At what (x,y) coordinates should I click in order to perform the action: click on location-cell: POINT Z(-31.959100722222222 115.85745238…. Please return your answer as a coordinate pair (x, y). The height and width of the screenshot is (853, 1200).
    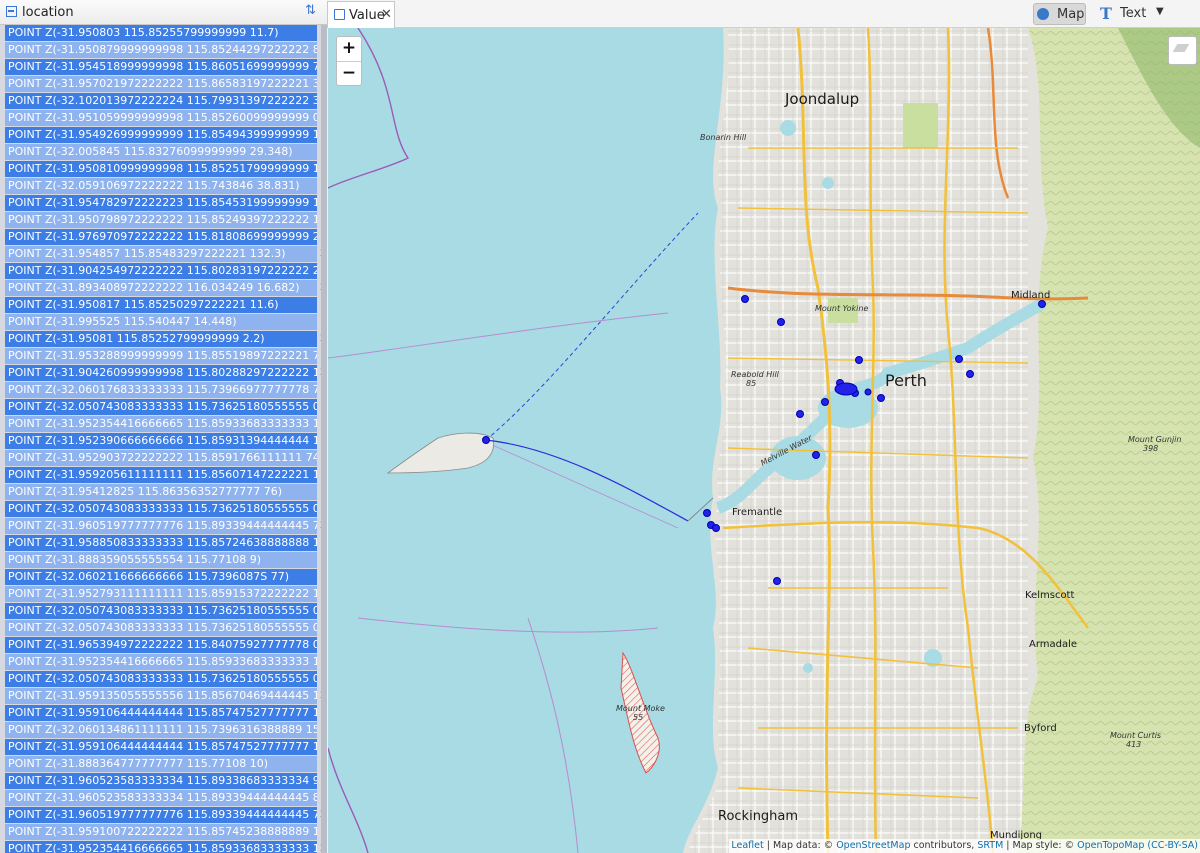
    Looking at the image, I should click on (161, 832).